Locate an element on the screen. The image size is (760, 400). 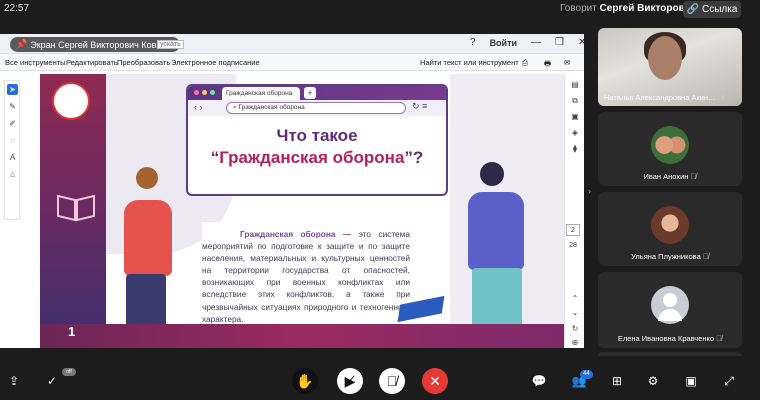
link-icon: 🔗 is located at coordinates (693, 9).